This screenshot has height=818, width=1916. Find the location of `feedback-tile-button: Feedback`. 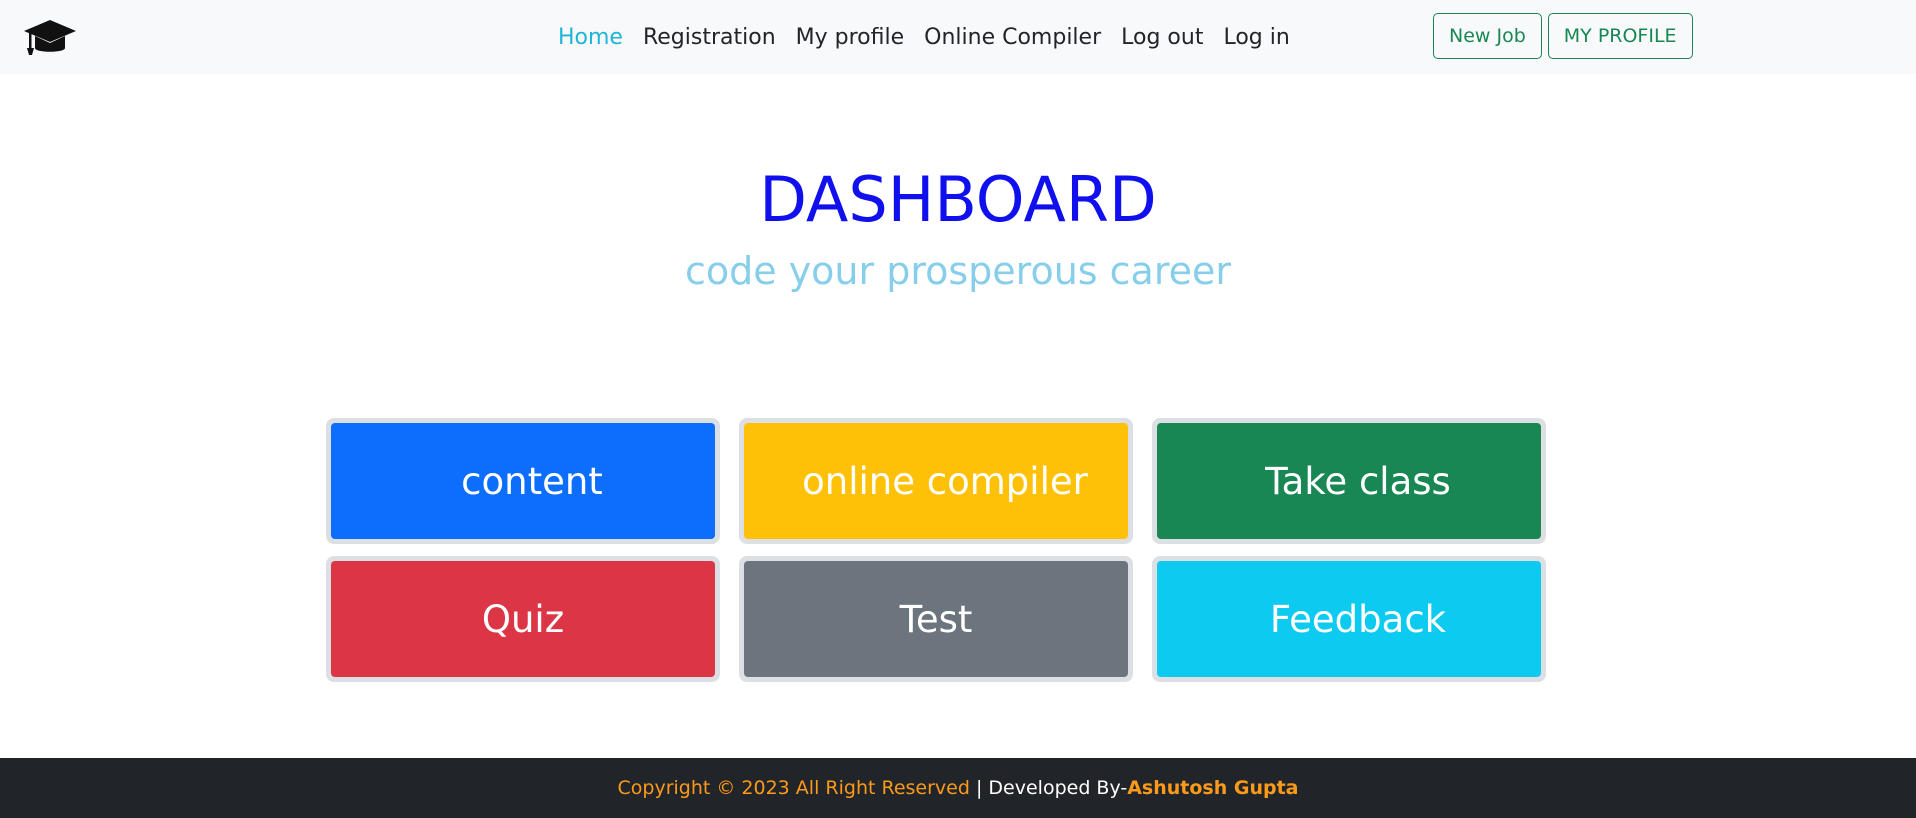

feedback-tile-button: Feedback is located at coordinates (1349, 619).